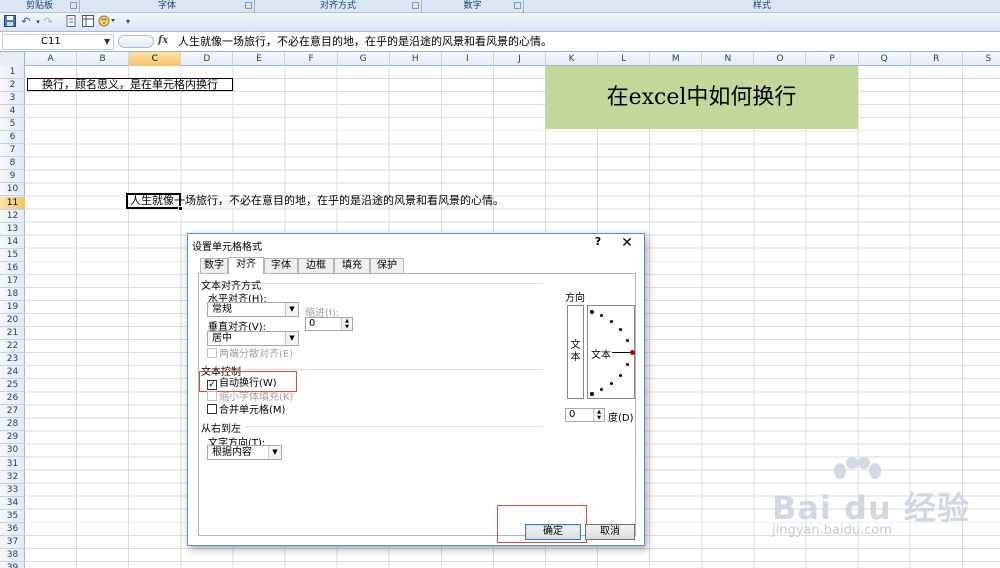 The image size is (1000, 568). I want to click on column-header-r: R, so click(937, 59).